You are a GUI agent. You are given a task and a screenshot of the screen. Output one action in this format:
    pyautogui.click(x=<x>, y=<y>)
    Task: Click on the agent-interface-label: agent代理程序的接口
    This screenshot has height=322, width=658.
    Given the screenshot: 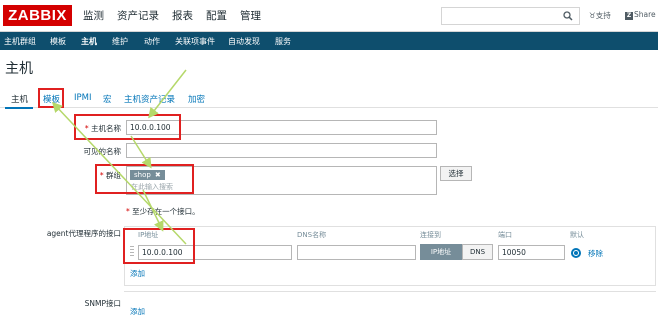 What is the action you would take?
    pyautogui.click(x=83, y=233)
    